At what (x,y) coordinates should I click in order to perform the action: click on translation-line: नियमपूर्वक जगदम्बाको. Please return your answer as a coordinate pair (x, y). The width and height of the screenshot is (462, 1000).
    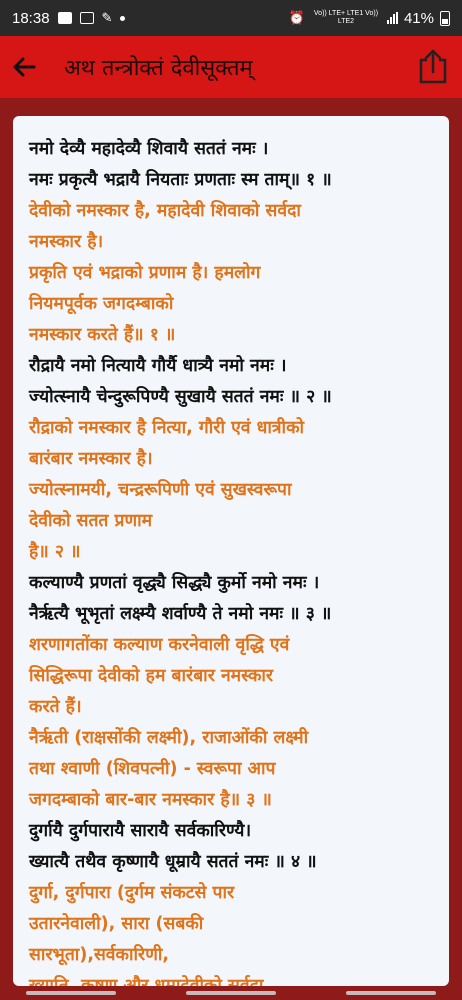
    Looking at the image, I should click on (101, 304).